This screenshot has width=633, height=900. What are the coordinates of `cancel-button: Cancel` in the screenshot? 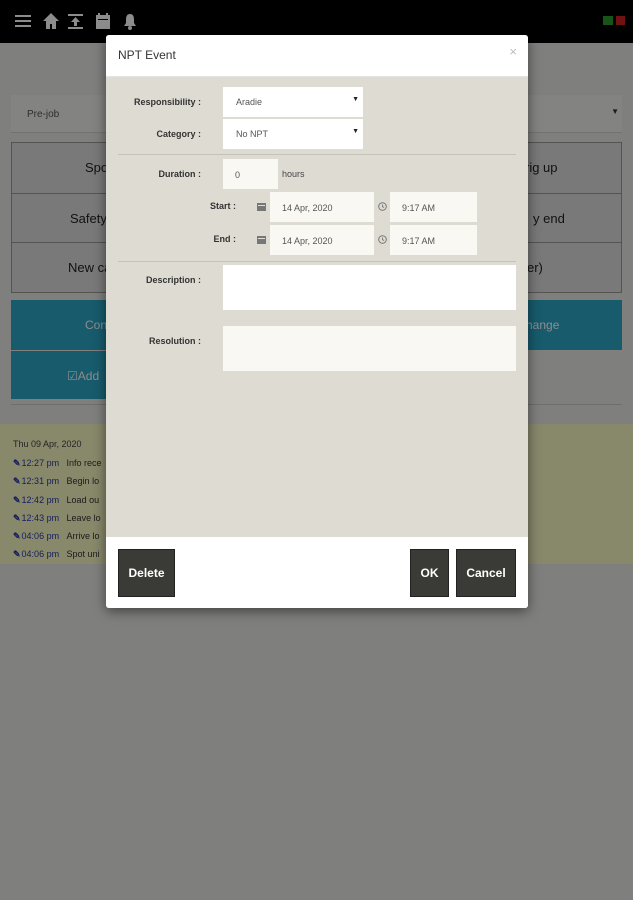 It's located at (486, 573).